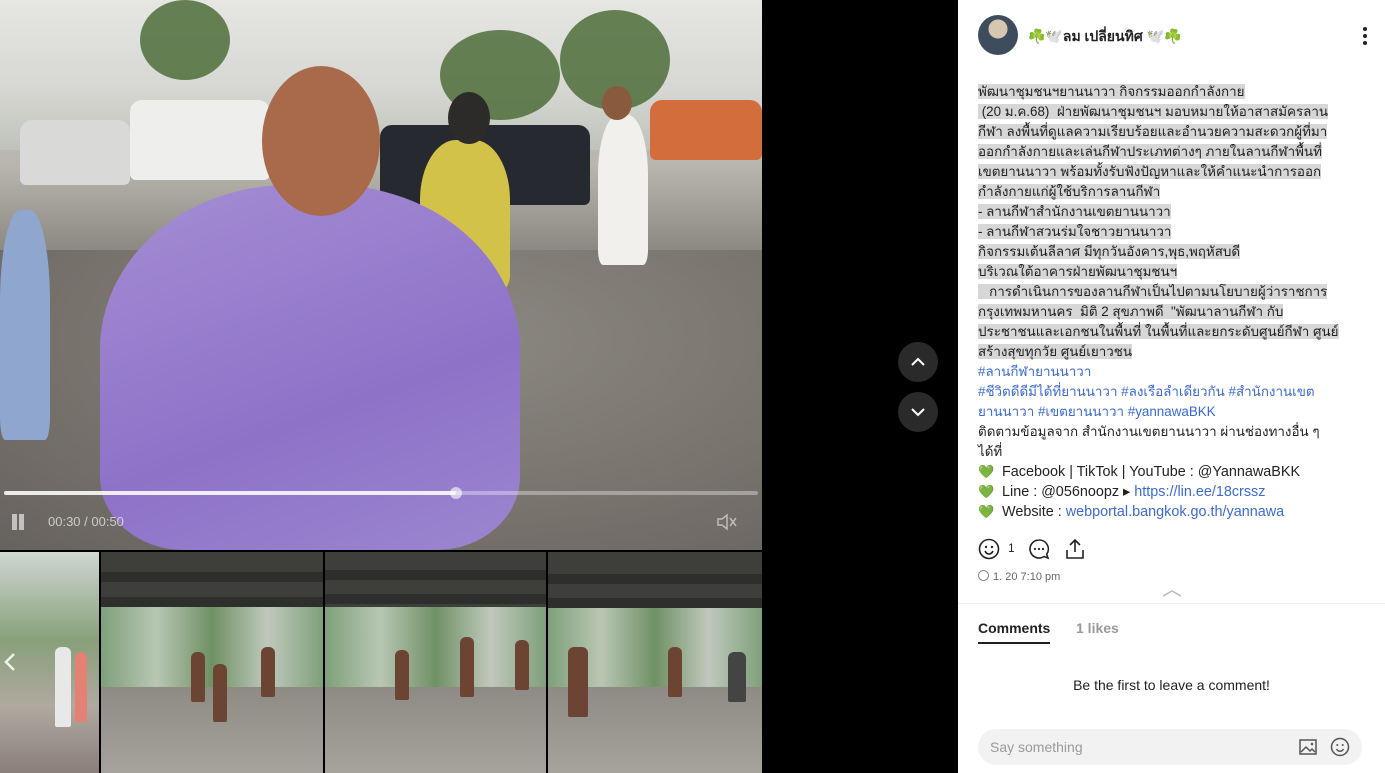 The image size is (1385, 773). What do you see at coordinates (1097, 628) in the screenshot?
I see `tab-likes: 1 likes` at bounding box center [1097, 628].